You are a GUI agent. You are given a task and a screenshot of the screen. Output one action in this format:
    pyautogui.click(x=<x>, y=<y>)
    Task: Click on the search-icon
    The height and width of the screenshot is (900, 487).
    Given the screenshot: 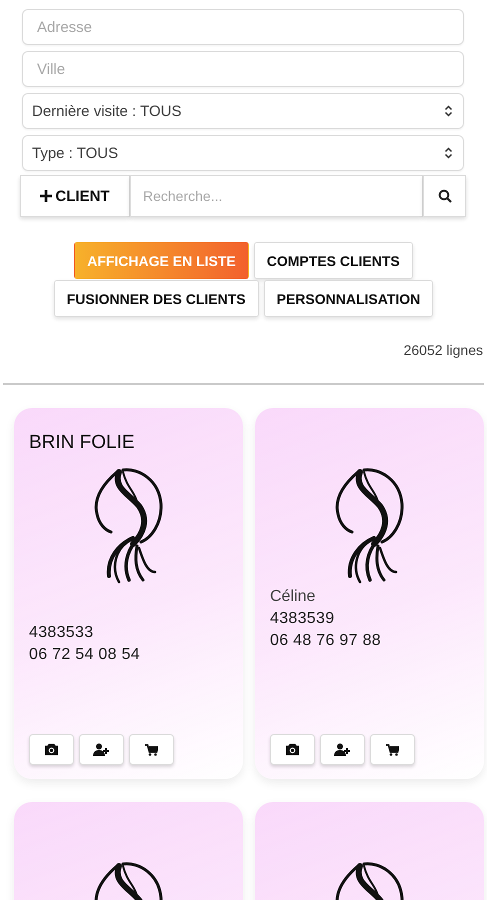 What is the action you would take?
    pyautogui.click(x=445, y=196)
    